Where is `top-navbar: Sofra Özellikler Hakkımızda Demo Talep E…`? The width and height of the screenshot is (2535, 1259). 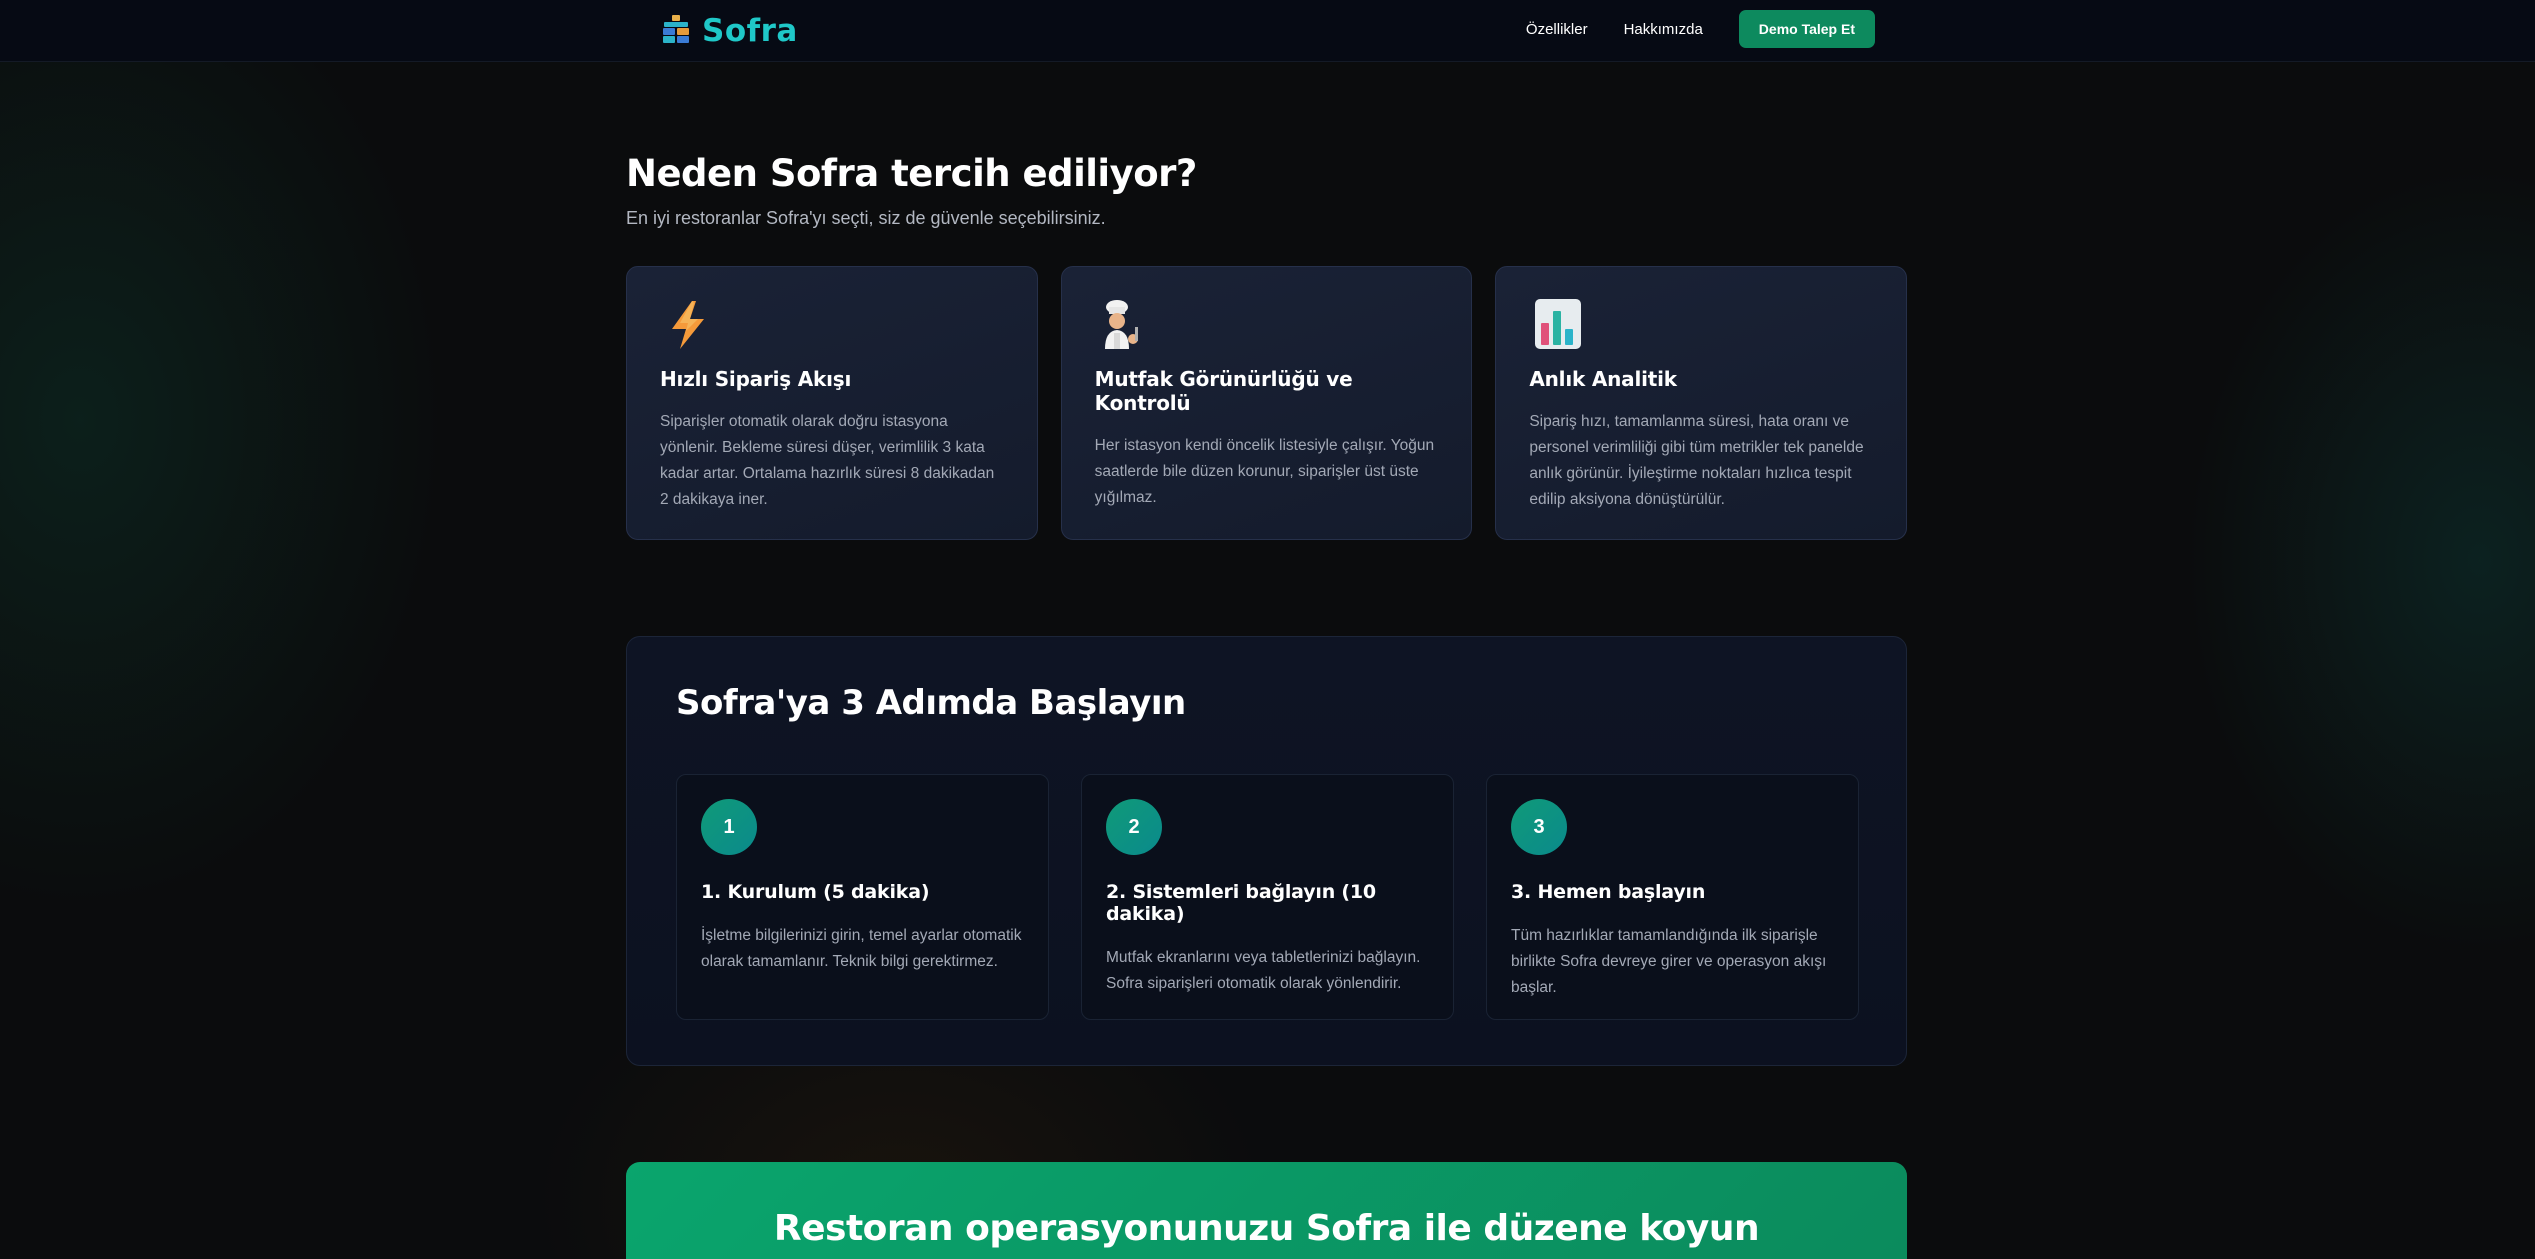
top-navbar: Sofra Özellikler Hakkımızda Demo Talep E… is located at coordinates (1267, 31).